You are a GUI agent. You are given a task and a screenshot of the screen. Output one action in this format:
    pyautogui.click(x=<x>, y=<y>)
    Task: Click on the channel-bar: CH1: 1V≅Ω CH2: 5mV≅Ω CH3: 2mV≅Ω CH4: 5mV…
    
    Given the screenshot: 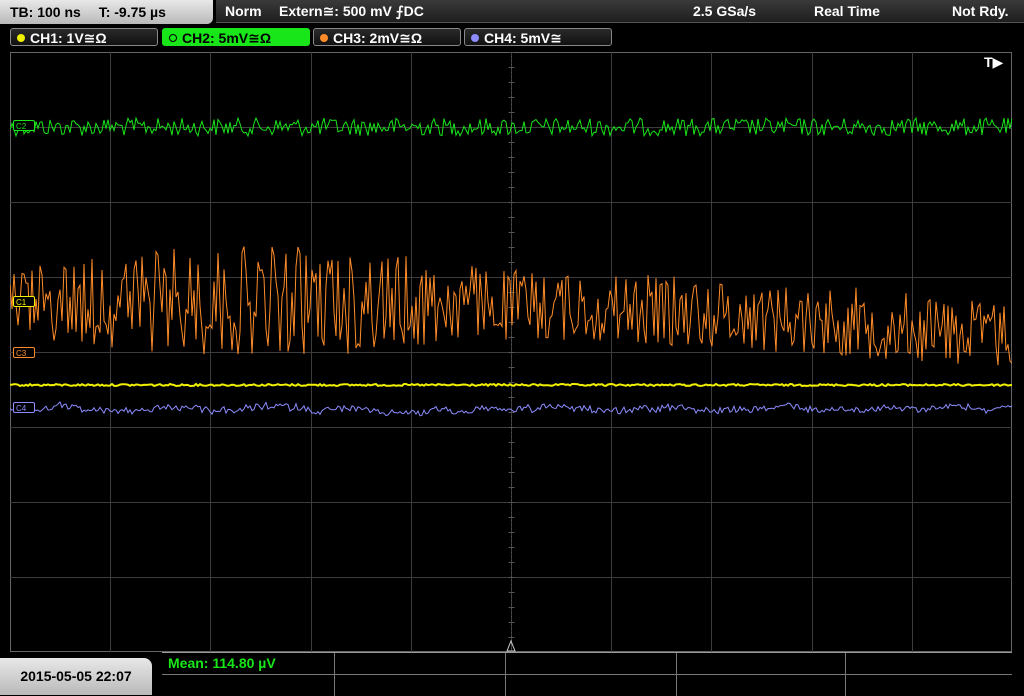 What is the action you would take?
    pyautogui.click(x=512, y=37)
    